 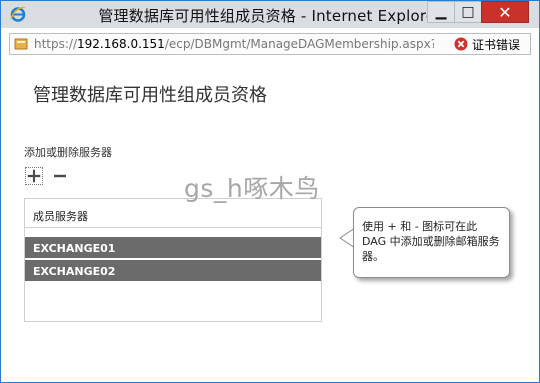 I want to click on page-title: 管理数据库可用性组成员资格, so click(x=150, y=95).